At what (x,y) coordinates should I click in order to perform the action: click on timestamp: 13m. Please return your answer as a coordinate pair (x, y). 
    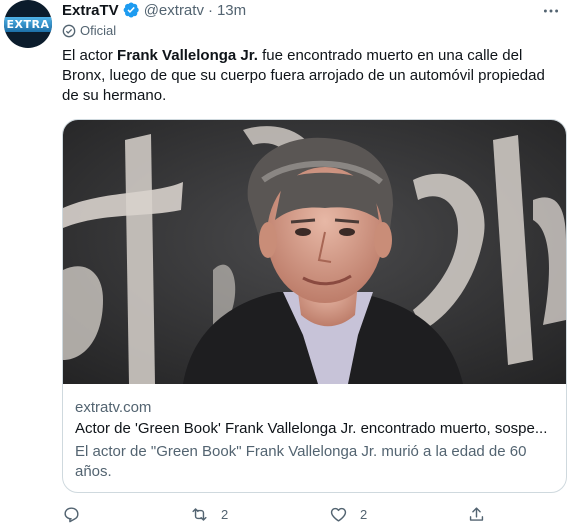
    Looking at the image, I should click on (231, 10).